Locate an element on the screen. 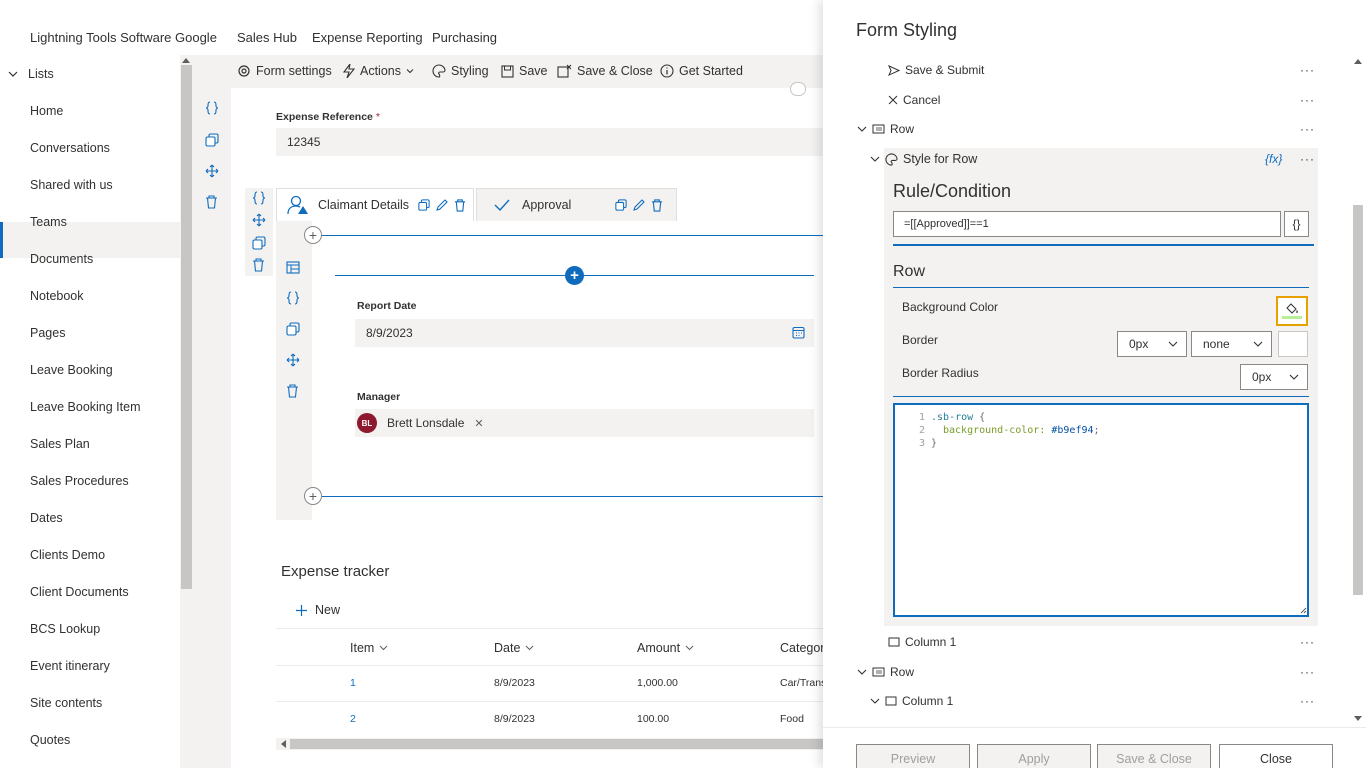 This screenshot has height=768, width=1366. report-date-input: 8/9/2023 is located at coordinates (584, 333).